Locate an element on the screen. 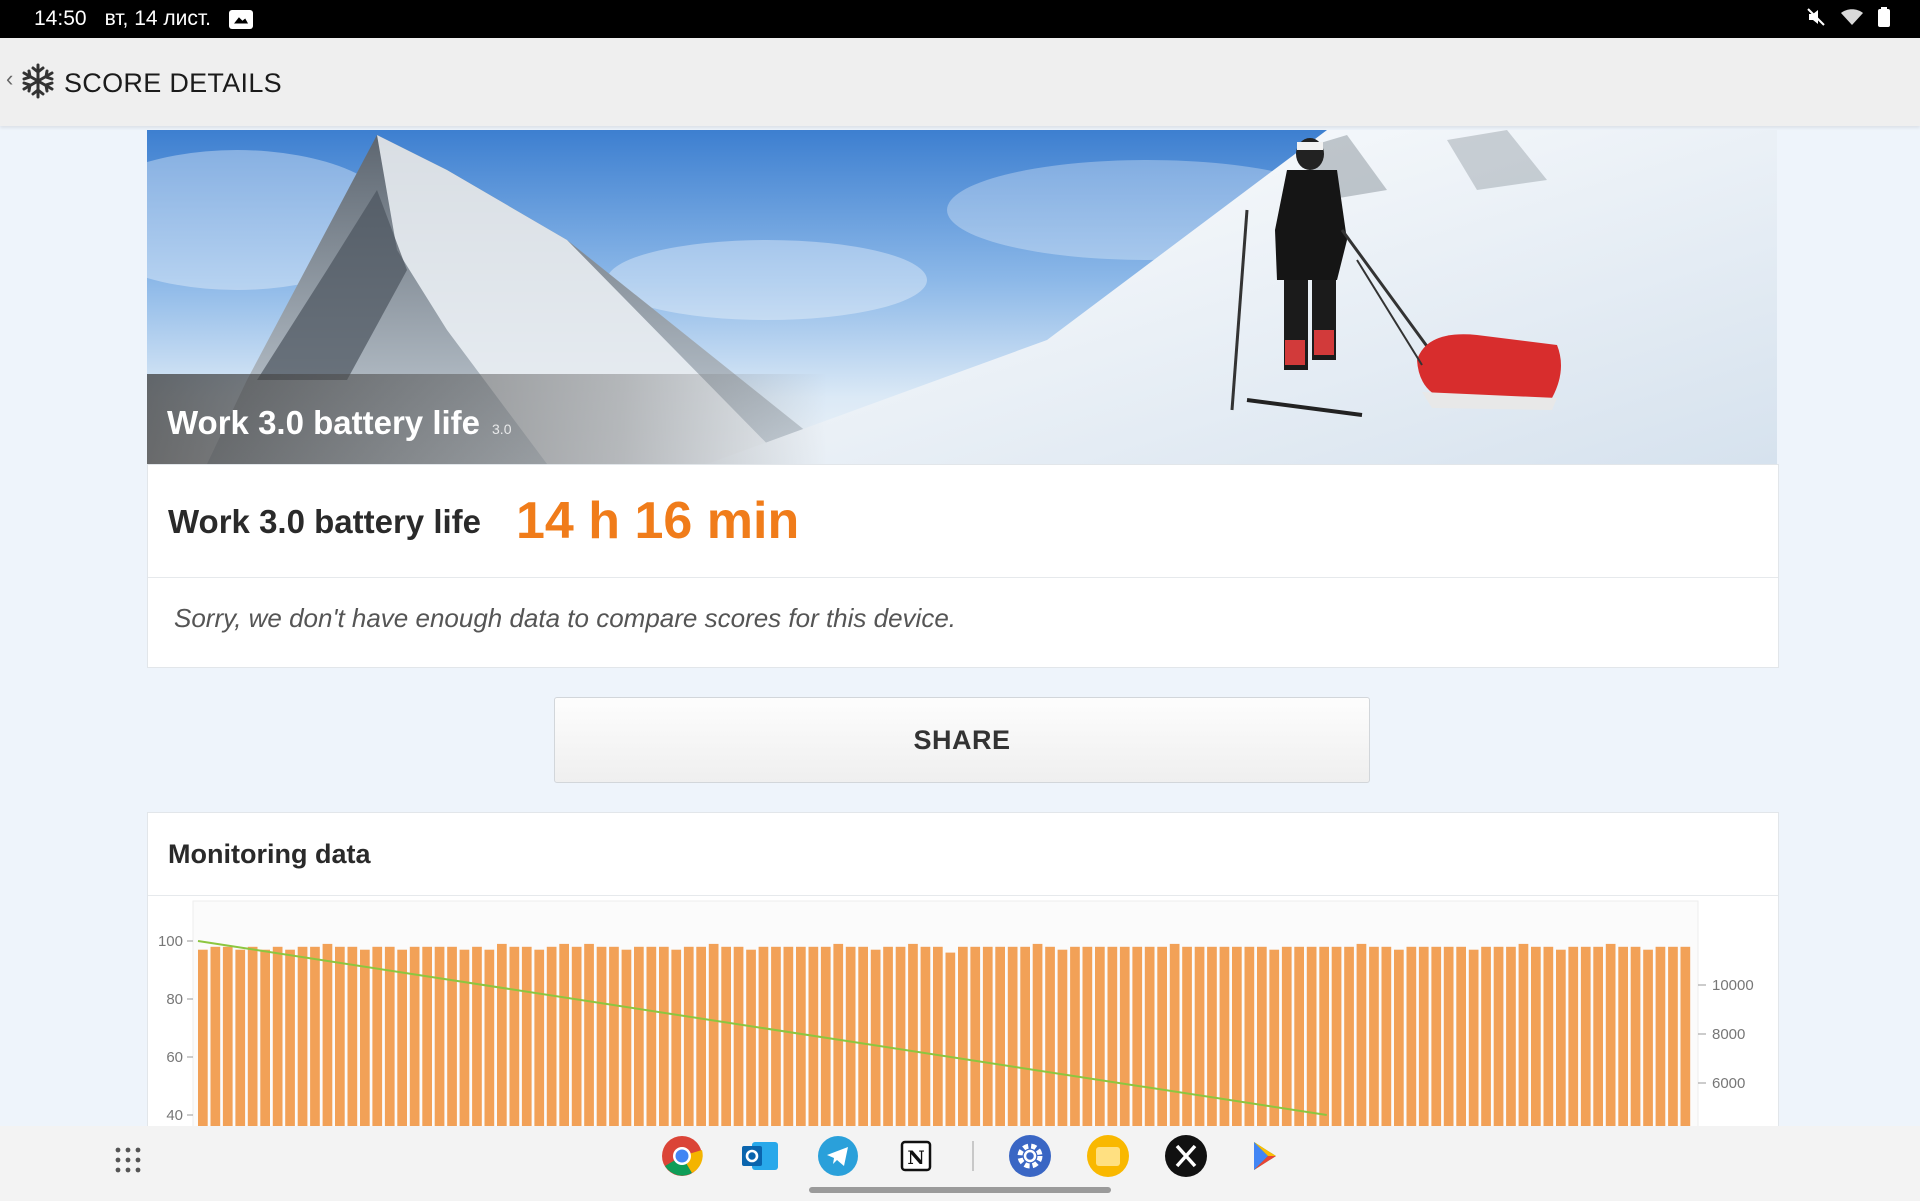 The height and width of the screenshot is (1201, 1920). telegram-icon is located at coordinates (838, 1156).